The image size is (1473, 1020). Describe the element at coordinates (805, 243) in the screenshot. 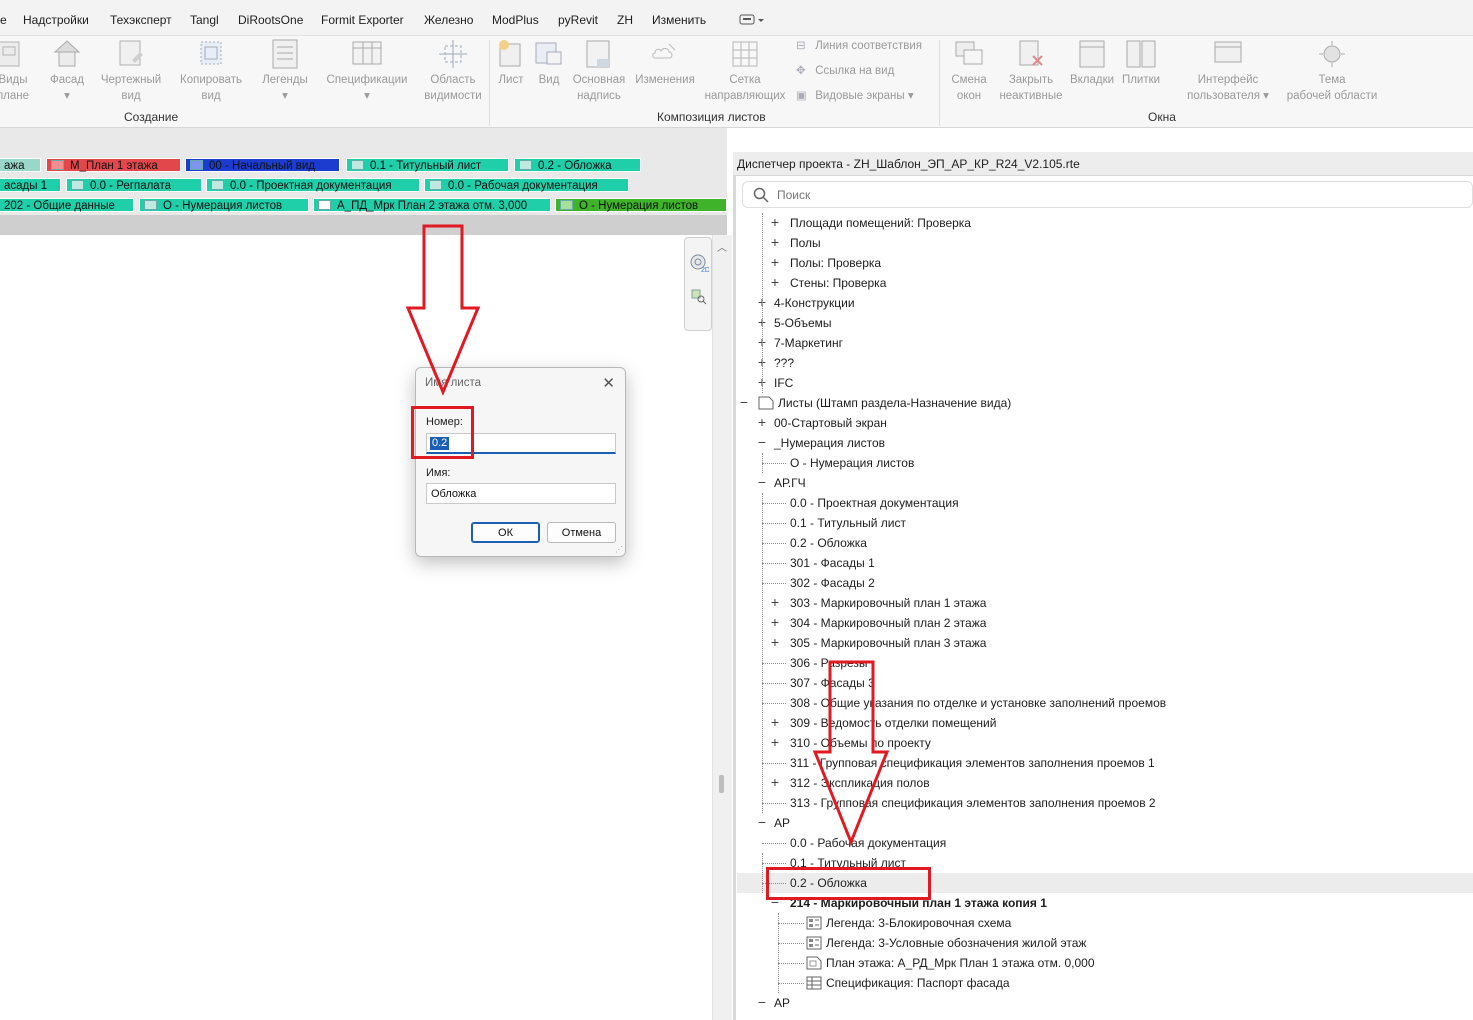

I see `tree-item: Полы` at that location.